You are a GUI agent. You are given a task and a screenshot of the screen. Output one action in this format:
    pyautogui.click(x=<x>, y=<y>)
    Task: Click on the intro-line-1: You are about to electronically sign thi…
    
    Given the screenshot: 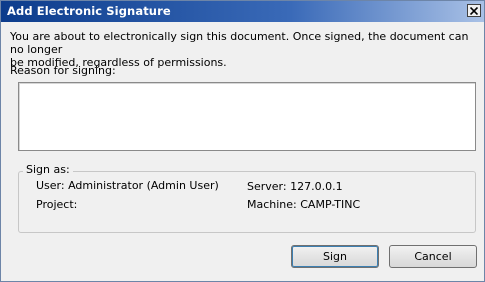 What is the action you would take?
    pyautogui.click(x=239, y=43)
    